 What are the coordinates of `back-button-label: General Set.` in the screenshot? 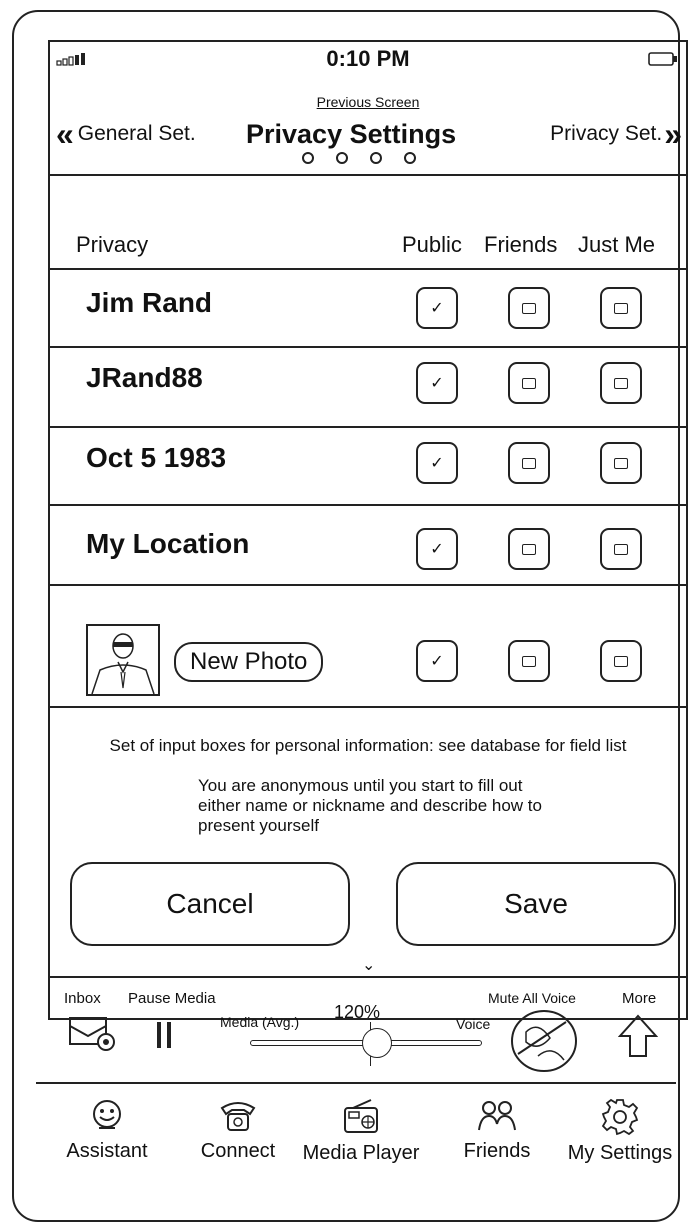 It's located at (136, 133).